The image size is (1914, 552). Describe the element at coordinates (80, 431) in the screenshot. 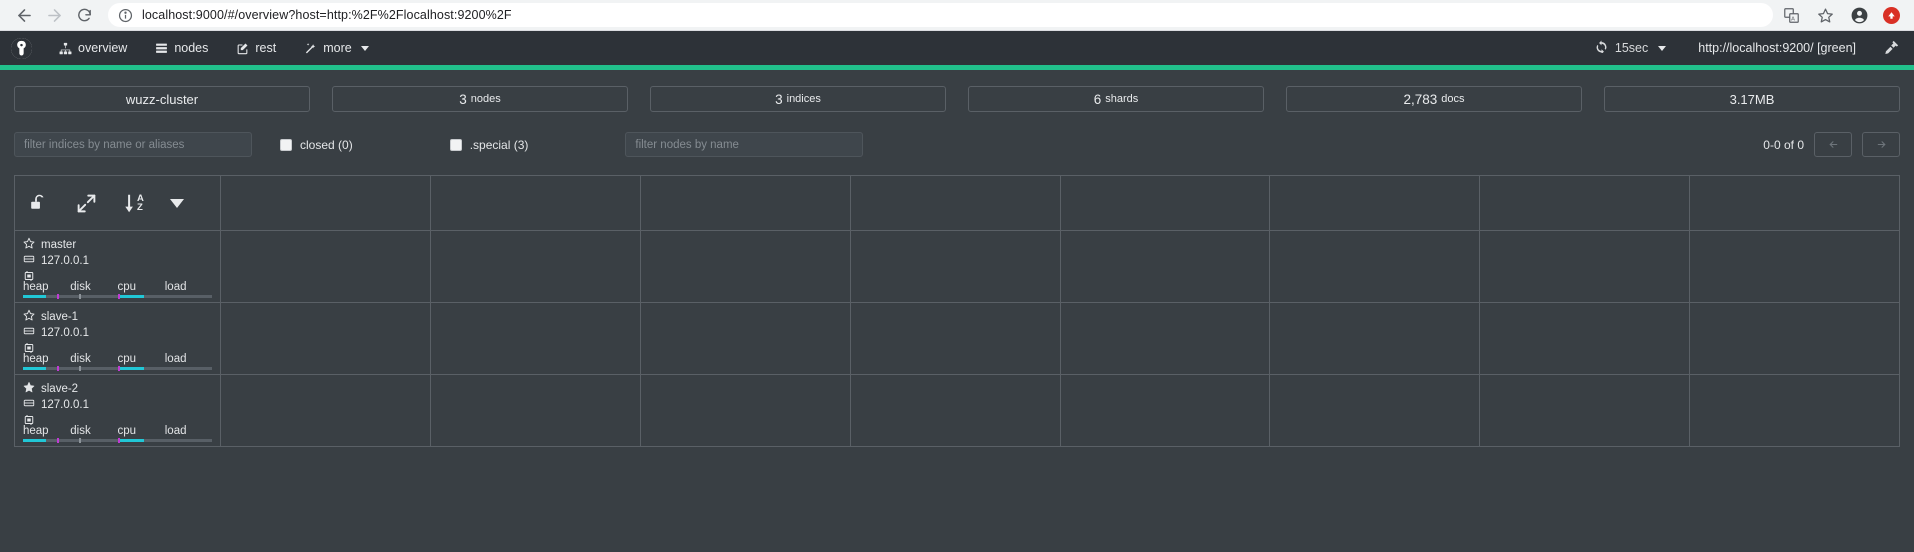

I see `metric-label: disk` at that location.